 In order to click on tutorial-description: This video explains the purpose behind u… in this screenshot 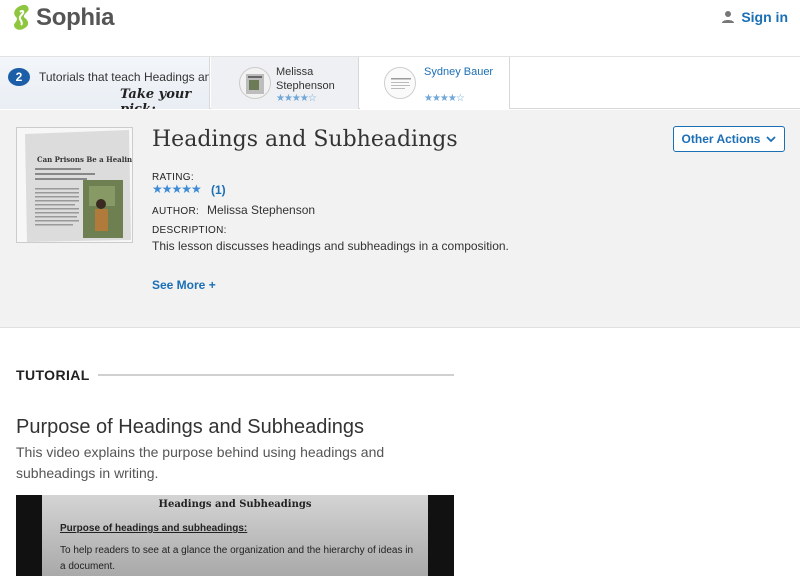, I will do `click(200, 462)`.